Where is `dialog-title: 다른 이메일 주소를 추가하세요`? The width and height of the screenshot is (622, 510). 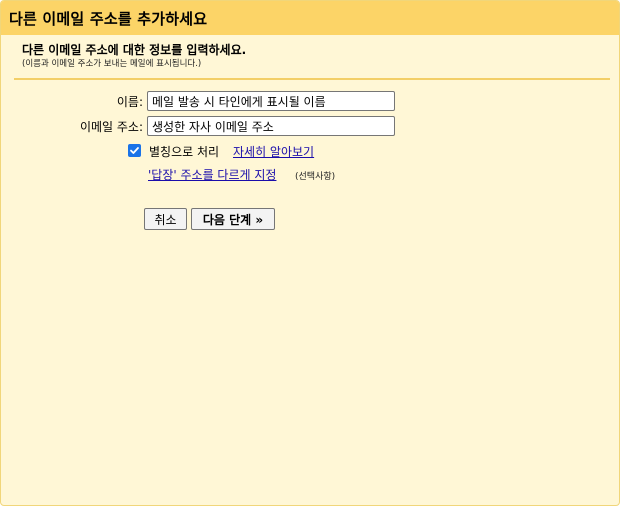 dialog-title: 다른 이메일 주소를 추가하세요 is located at coordinates (108, 18).